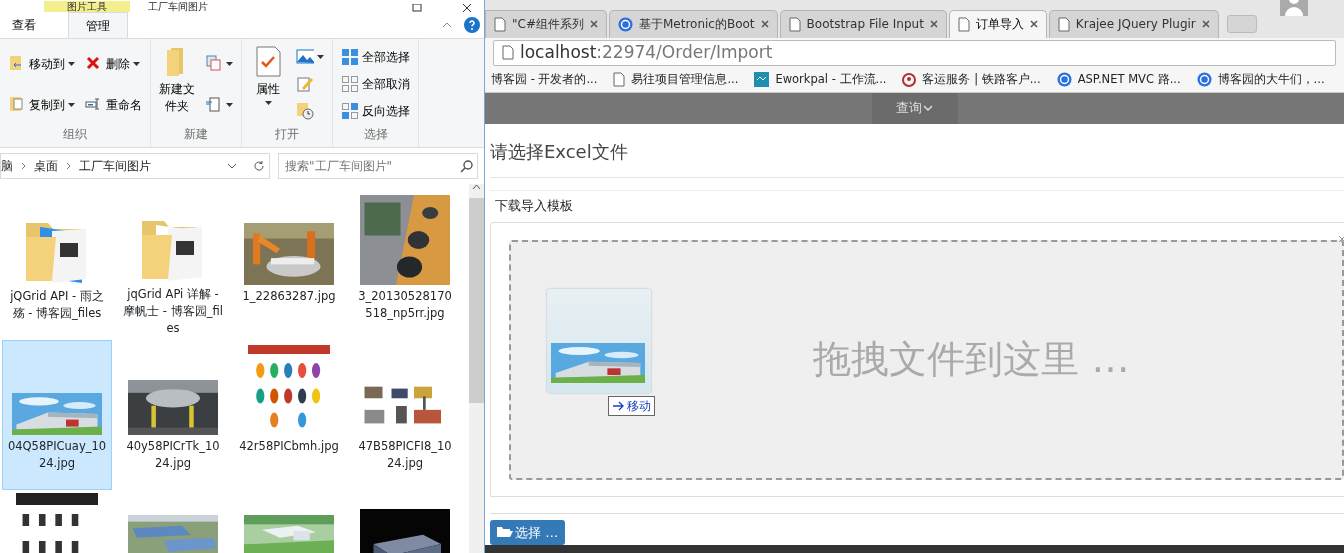  What do you see at coordinates (1133, 23) in the screenshot?
I see `browser-tab: Krajee JQuery Plugir` at bounding box center [1133, 23].